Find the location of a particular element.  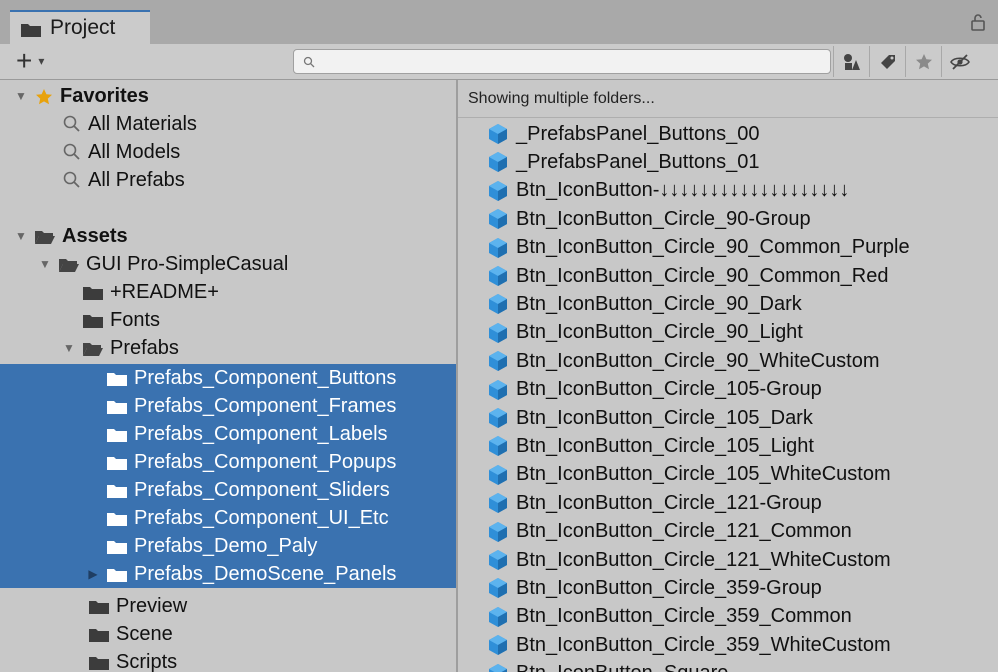

asset-label: Btn_IconButton_Circle_121_WhiteCustom is located at coordinates (703, 559).